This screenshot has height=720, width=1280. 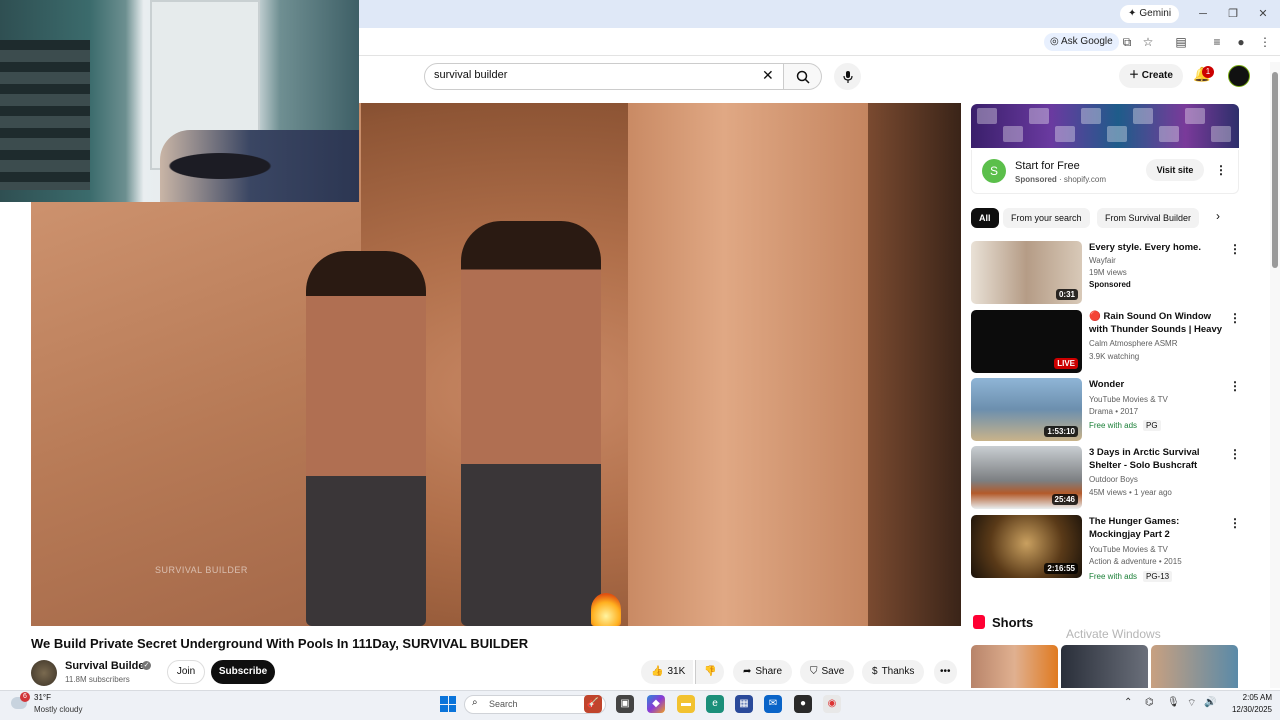 I want to click on weather-description: Mostly cloudy, so click(x=58, y=709).